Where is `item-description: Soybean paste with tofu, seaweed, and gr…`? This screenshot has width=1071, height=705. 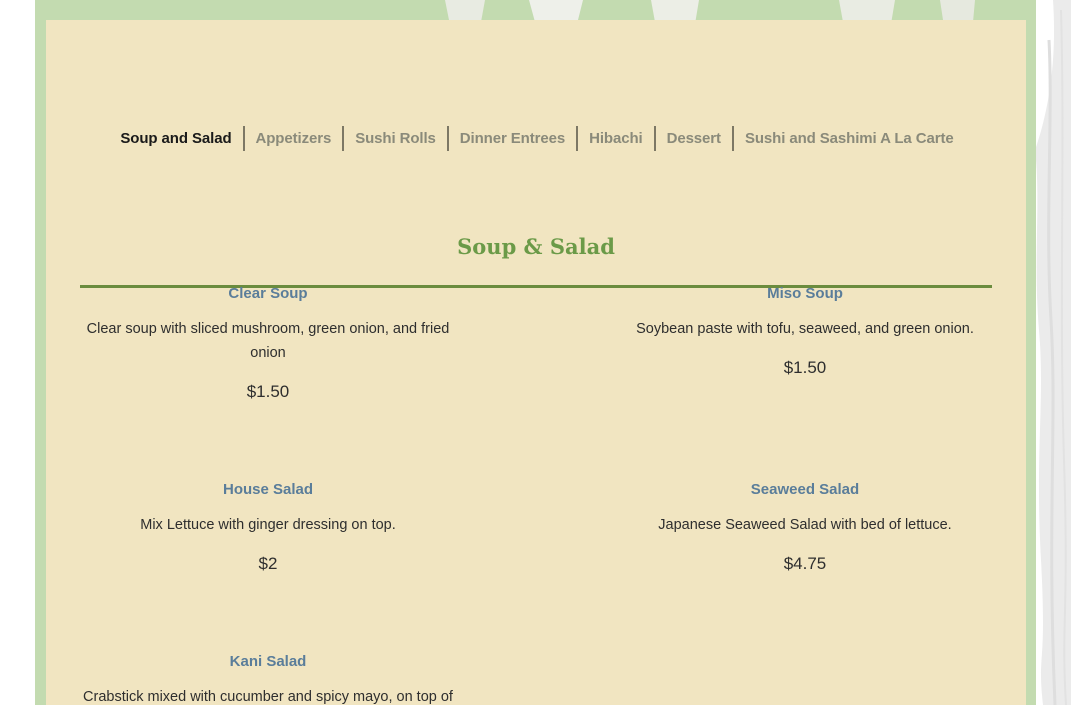
item-description: Soybean paste with tofu, seaweed, and gr… is located at coordinates (805, 329).